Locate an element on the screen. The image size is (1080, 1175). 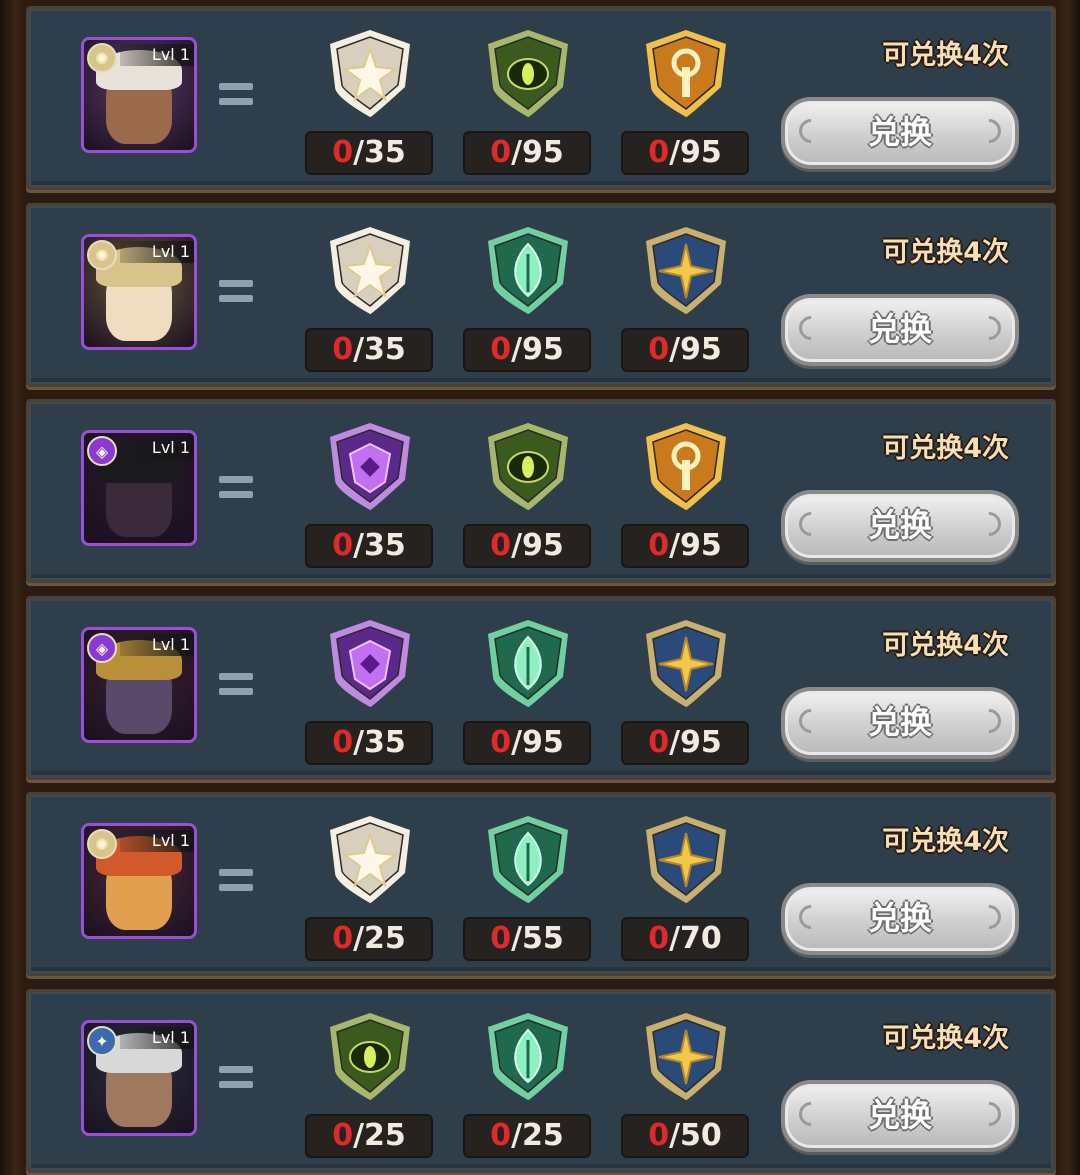
exchange-row: Lvl 1 ✺ 0/25 0/55 0/70 可兑换4次 兑换 is located at coordinates (541, 884).